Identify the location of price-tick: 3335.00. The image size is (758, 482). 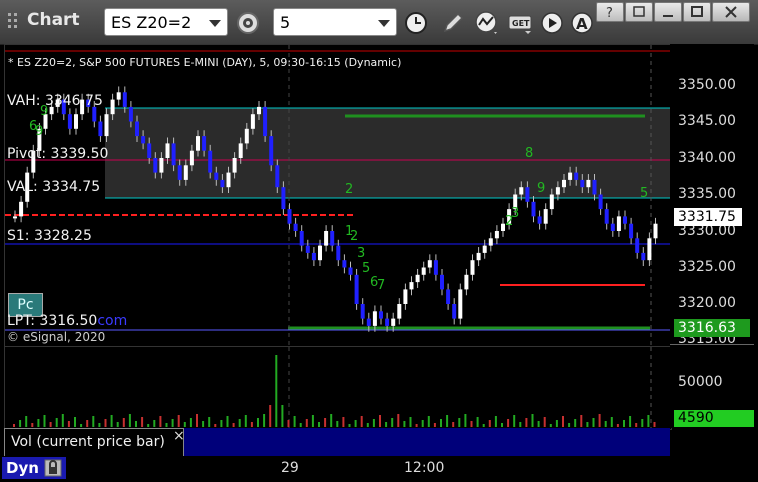
(707, 194).